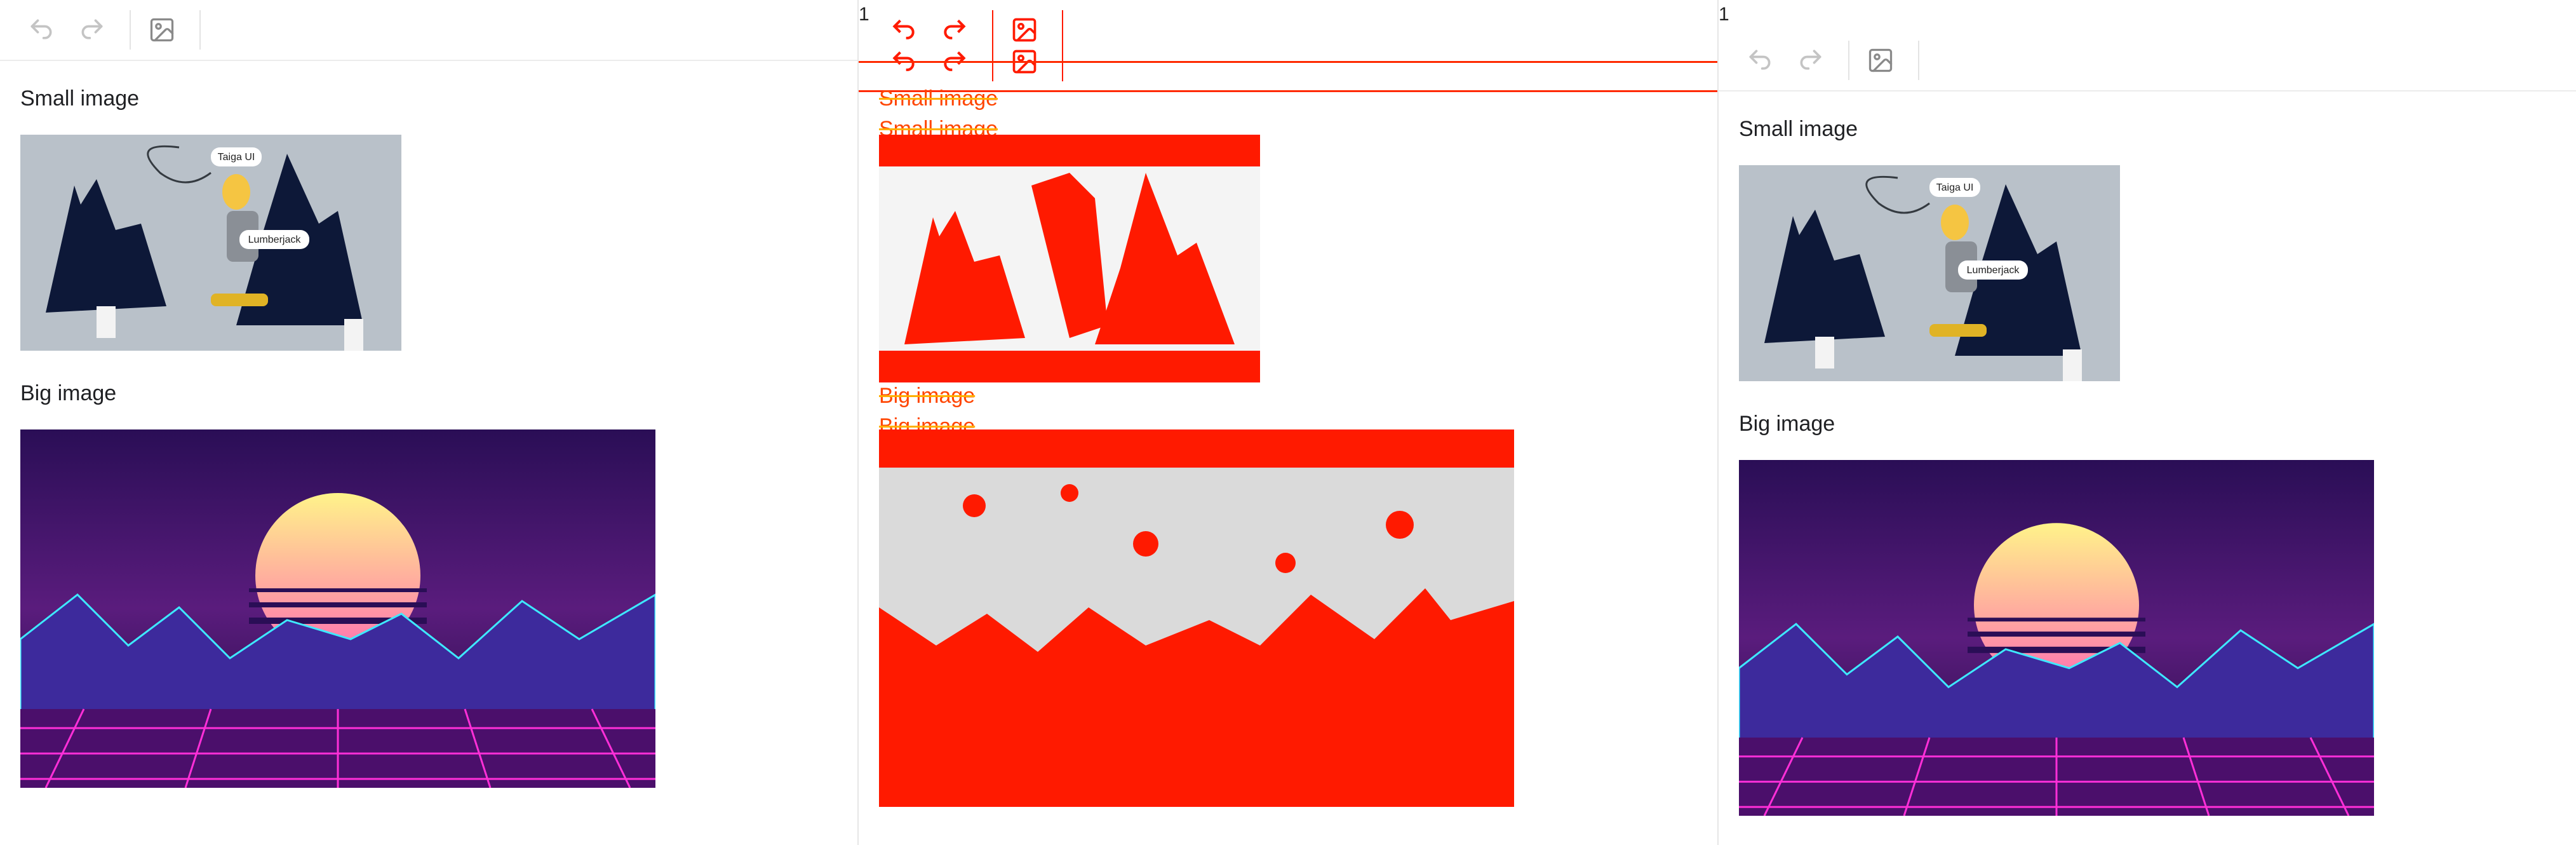  What do you see at coordinates (1069, 258) in the screenshot?
I see `diff-small-image` at bounding box center [1069, 258].